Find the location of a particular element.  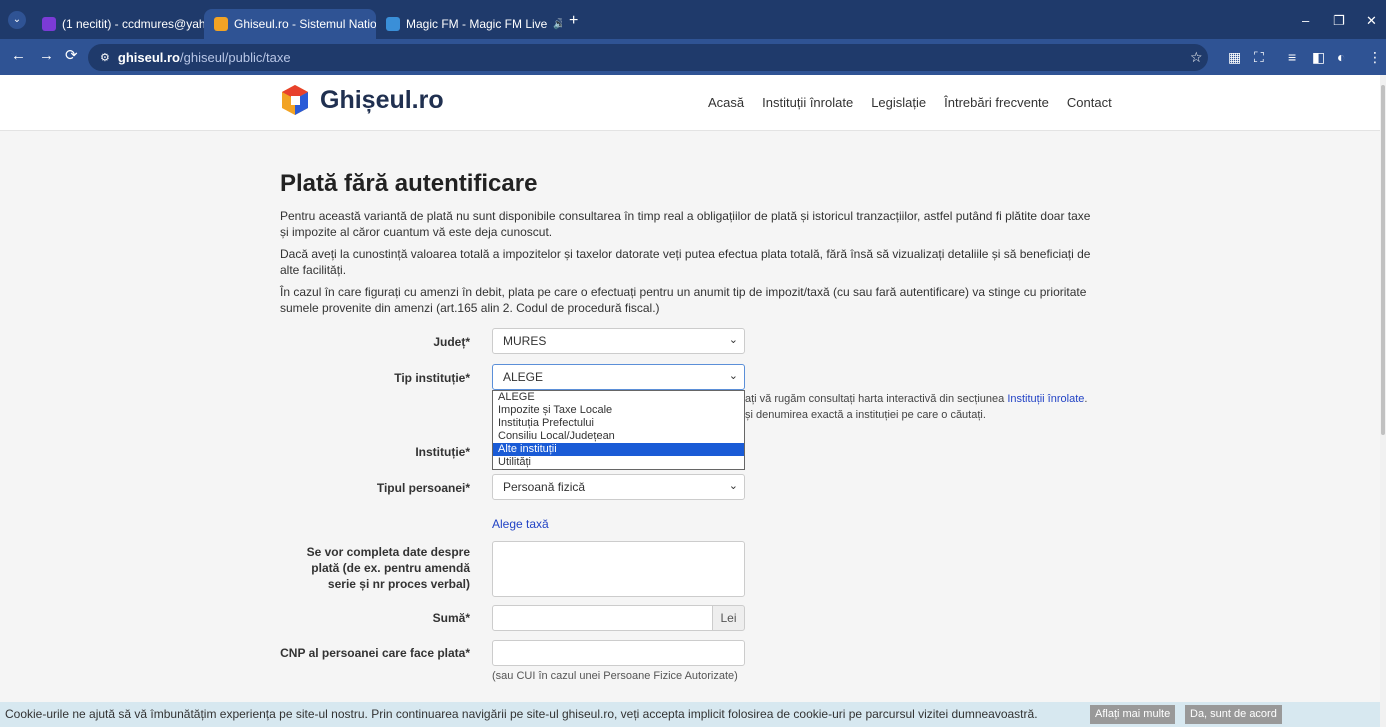

site-logo: Ghișeul.ro is located at coordinates (361, 100).